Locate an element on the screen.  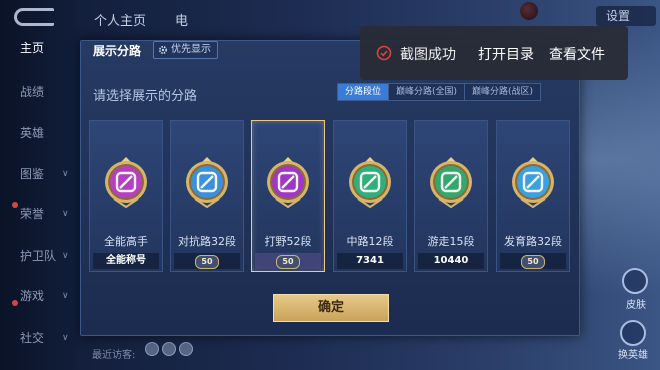
back-icon is located at coordinates (34, 17).